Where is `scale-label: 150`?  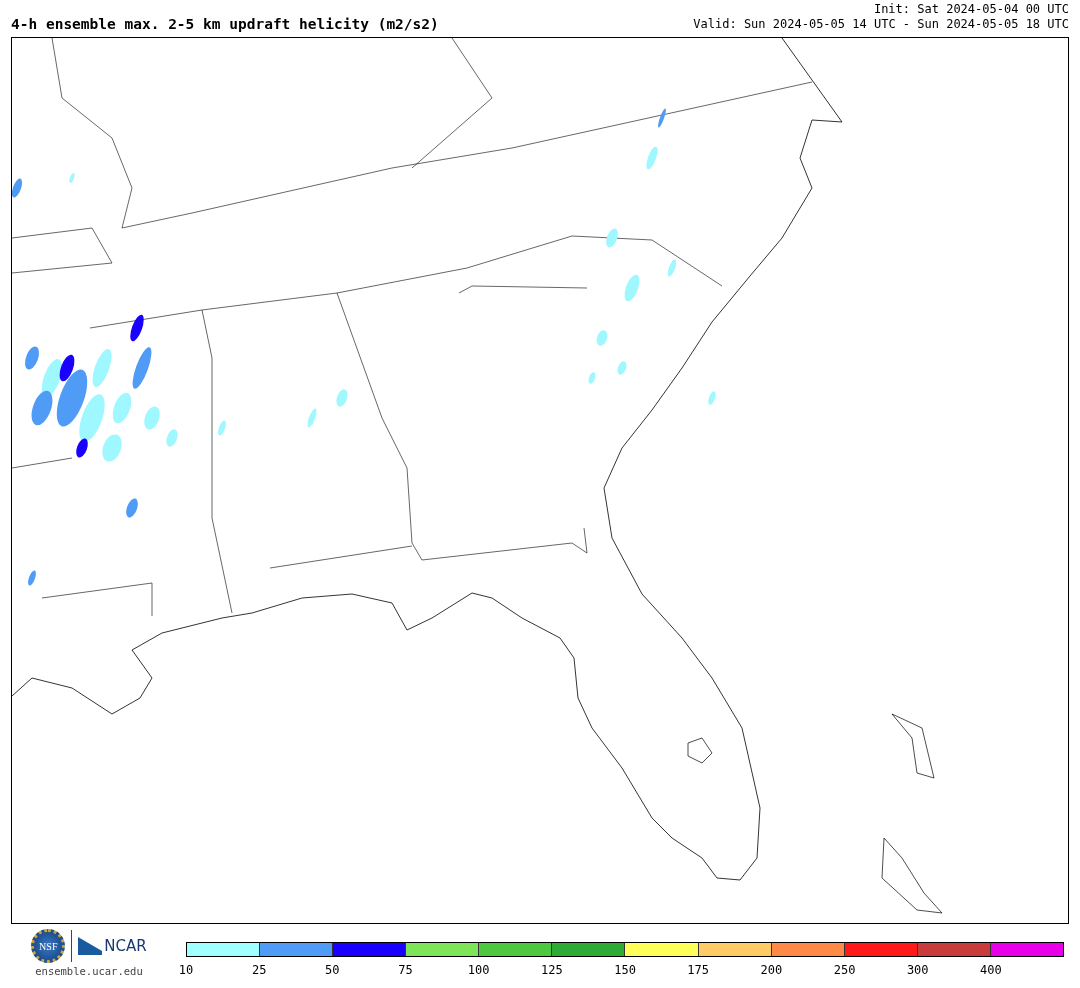 scale-label: 150 is located at coordinates (625, 970).